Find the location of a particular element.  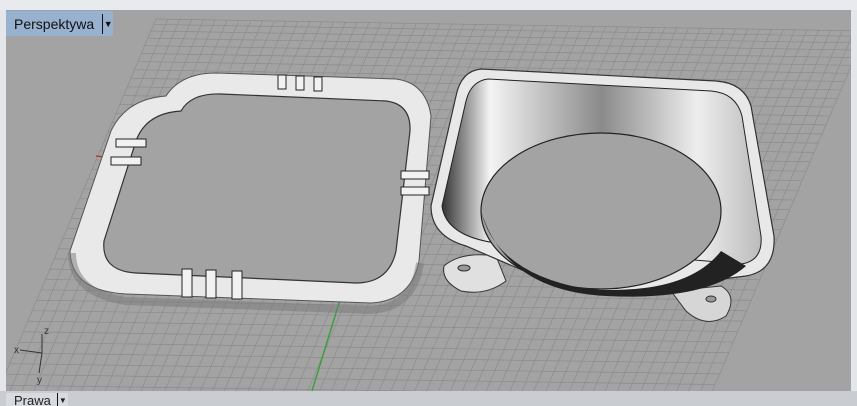

viewport-tab-perspective: Perspektywa ▼ is located at coordinates (60, 23).